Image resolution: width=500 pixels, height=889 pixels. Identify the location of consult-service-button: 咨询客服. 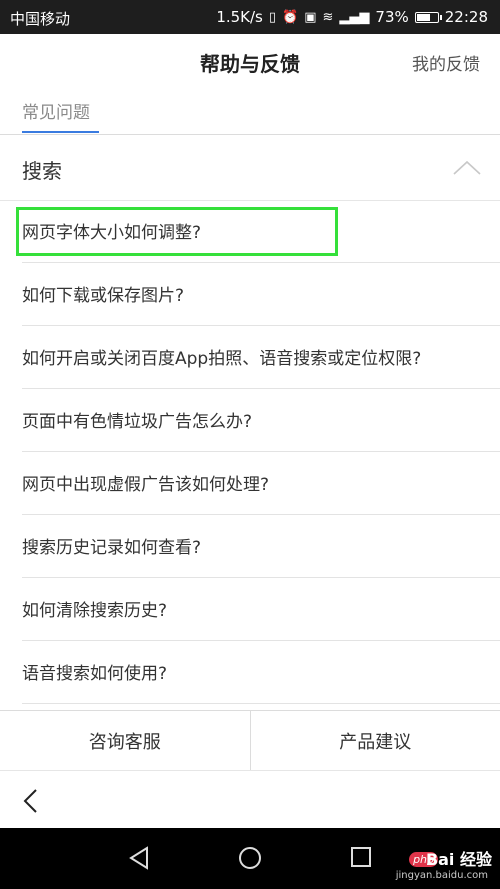
(125, 741).